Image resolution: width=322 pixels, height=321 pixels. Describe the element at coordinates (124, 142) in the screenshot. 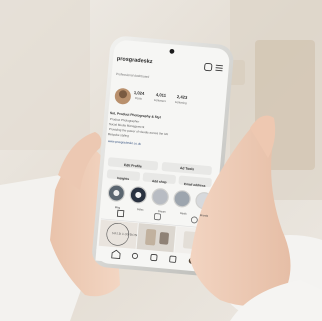

I see `profile-link: www.prosgradeskz.co.uk` at that location.